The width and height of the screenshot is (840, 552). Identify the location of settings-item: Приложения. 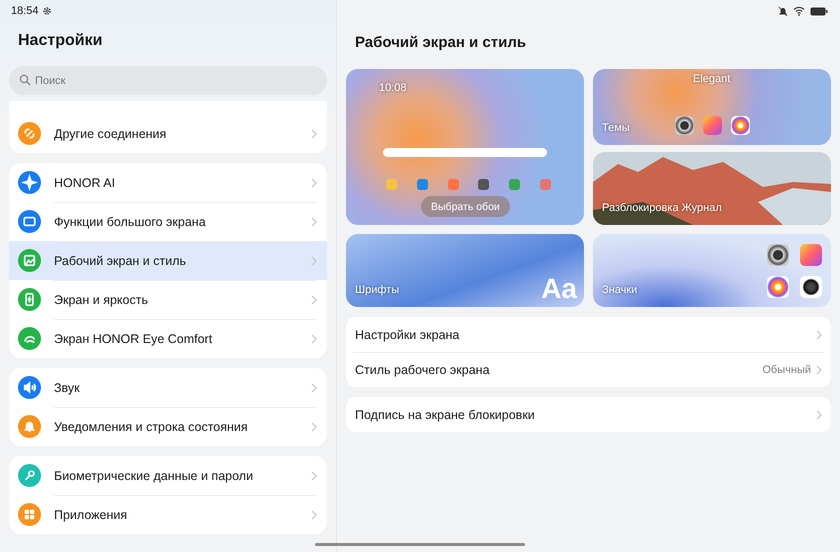
(168, 514).